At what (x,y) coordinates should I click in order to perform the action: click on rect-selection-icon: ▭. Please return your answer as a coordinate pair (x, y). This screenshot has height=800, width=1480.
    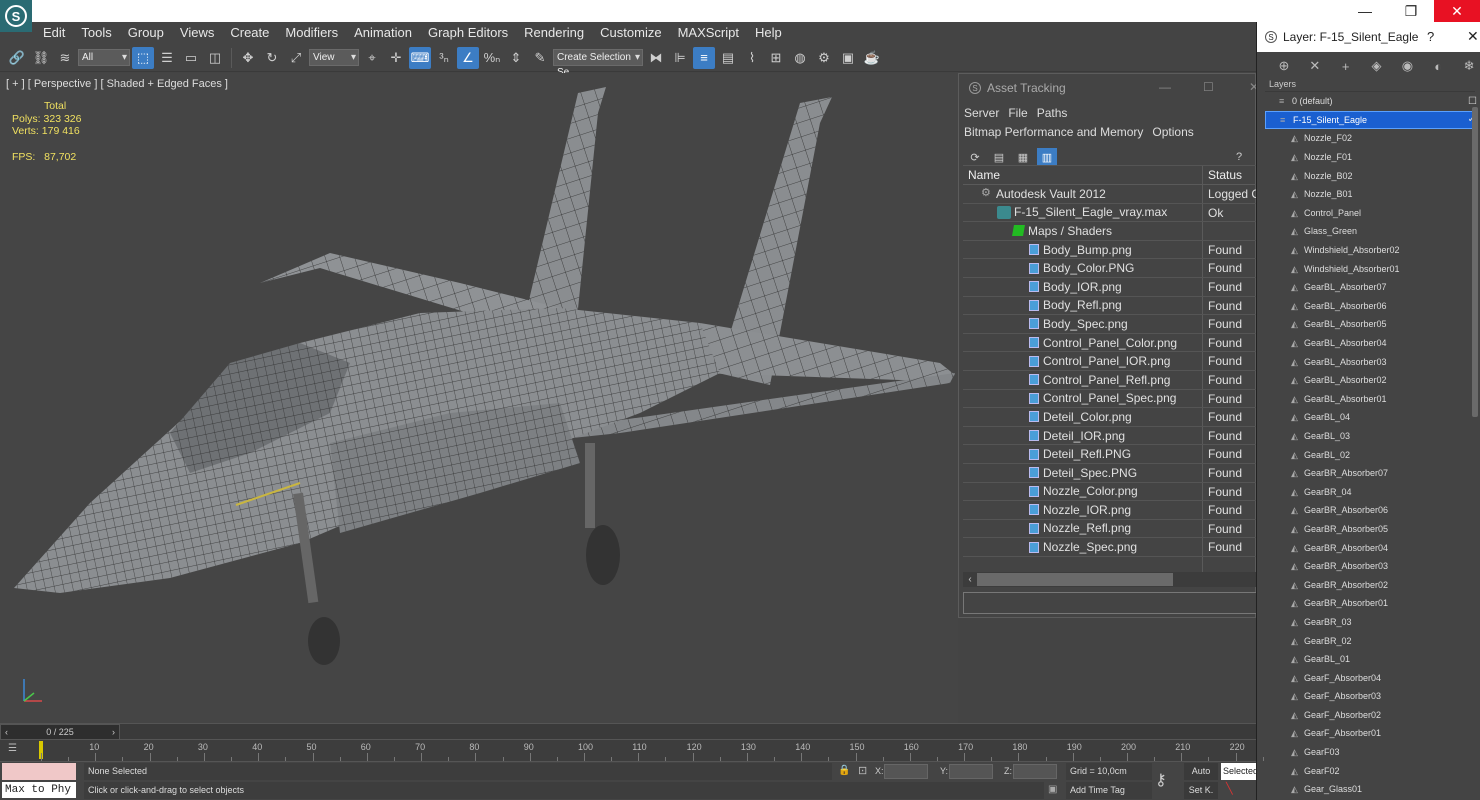
    Looking at the image, I should click on (191, 58).